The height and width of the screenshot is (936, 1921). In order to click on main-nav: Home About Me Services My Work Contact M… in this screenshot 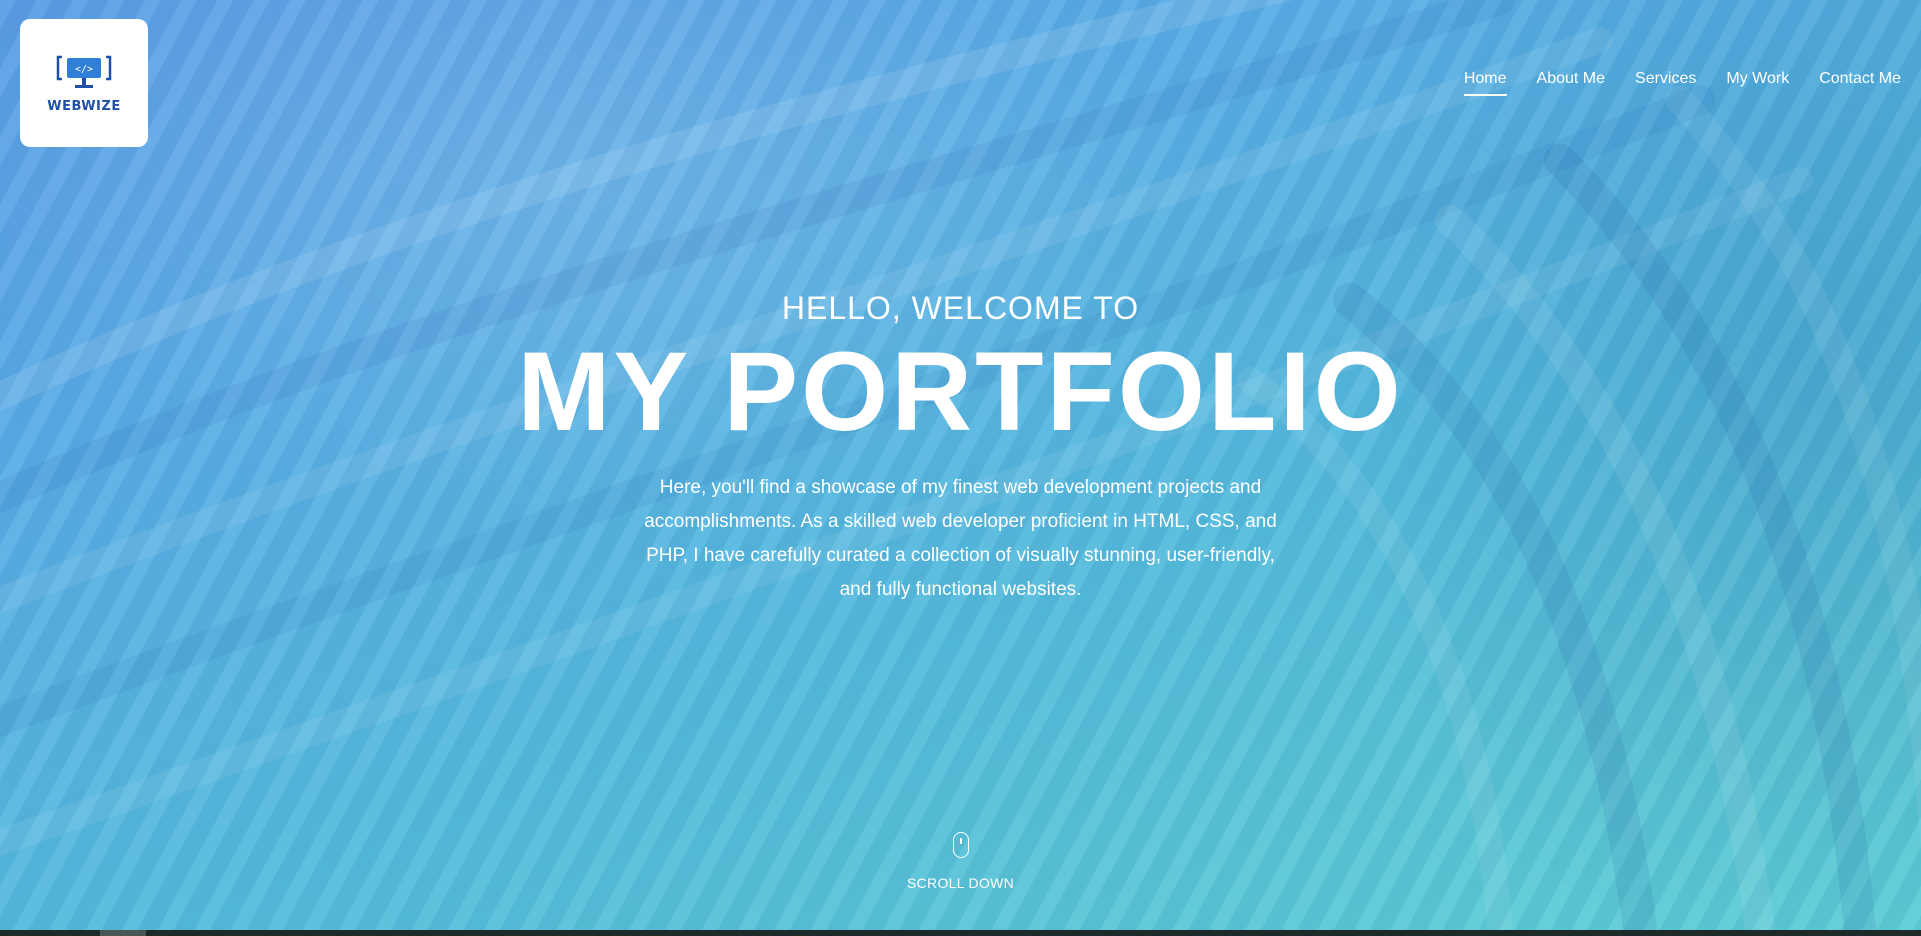, I will do `click(1682, 83)`.